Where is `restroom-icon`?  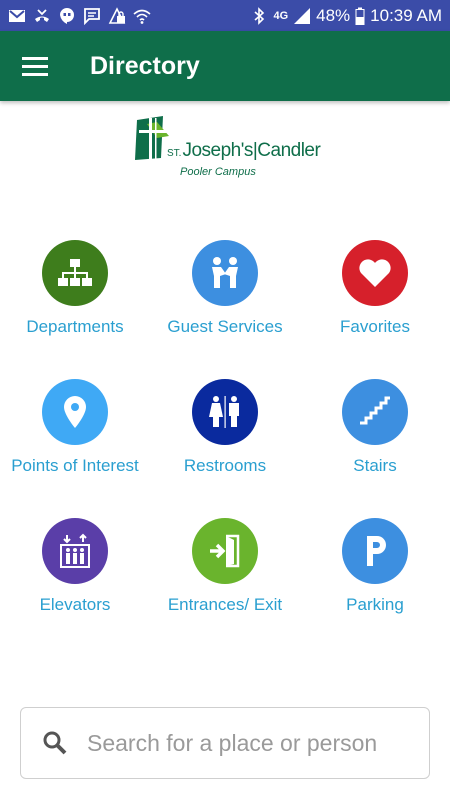 restroom-icon is located at coordinates (225, 412).